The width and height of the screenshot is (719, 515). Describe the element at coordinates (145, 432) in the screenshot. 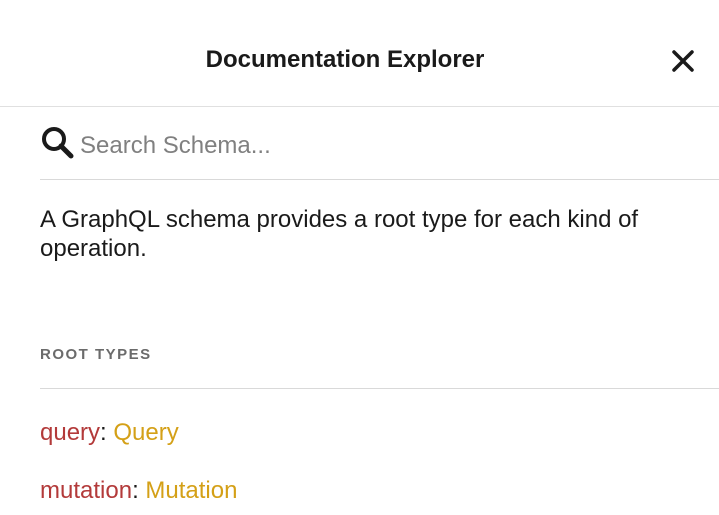

I see `type-link-query: Query` at that location.